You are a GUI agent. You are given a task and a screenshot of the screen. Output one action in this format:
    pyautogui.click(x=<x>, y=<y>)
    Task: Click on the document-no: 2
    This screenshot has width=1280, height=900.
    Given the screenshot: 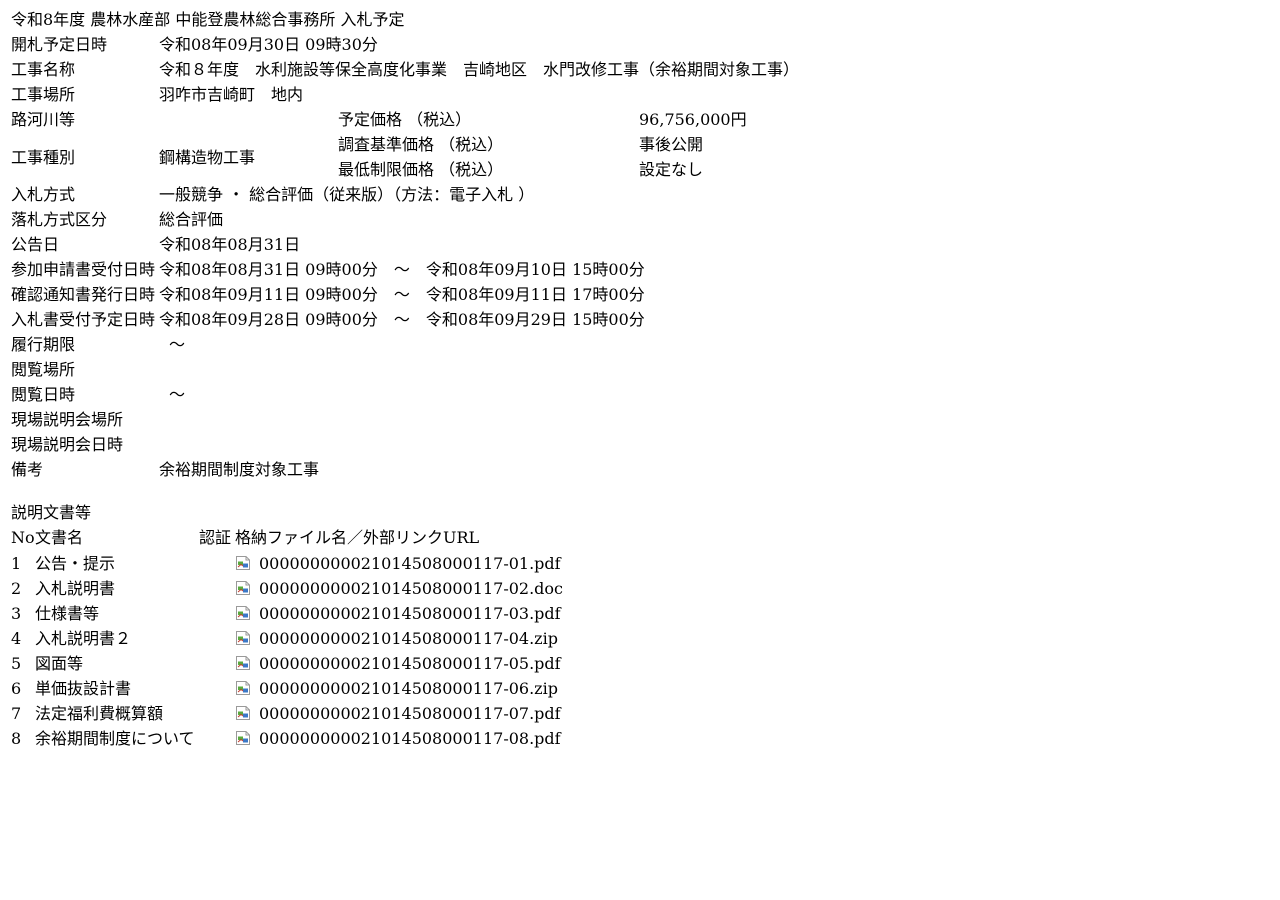 What is the action you would take?
    pyautogui.click(x=16, y=588)
    